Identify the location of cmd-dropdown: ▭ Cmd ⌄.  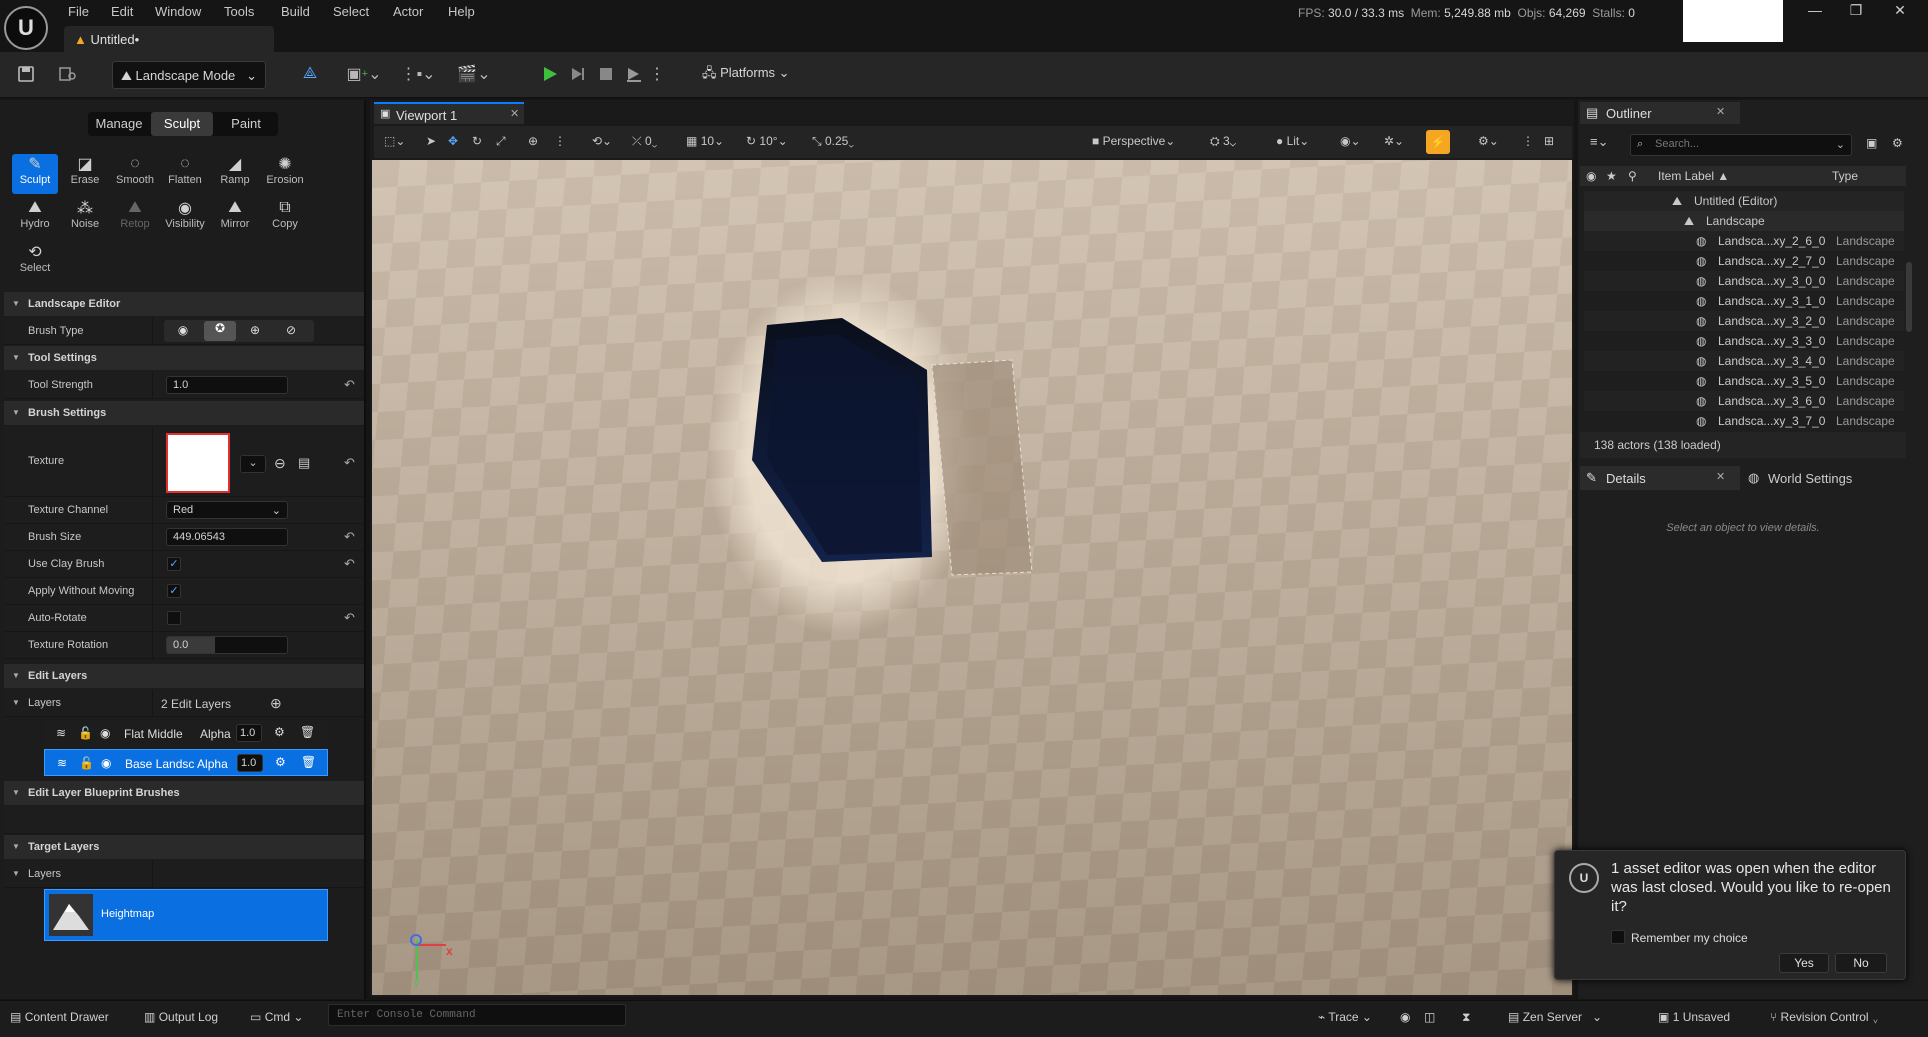
(276, 1017).